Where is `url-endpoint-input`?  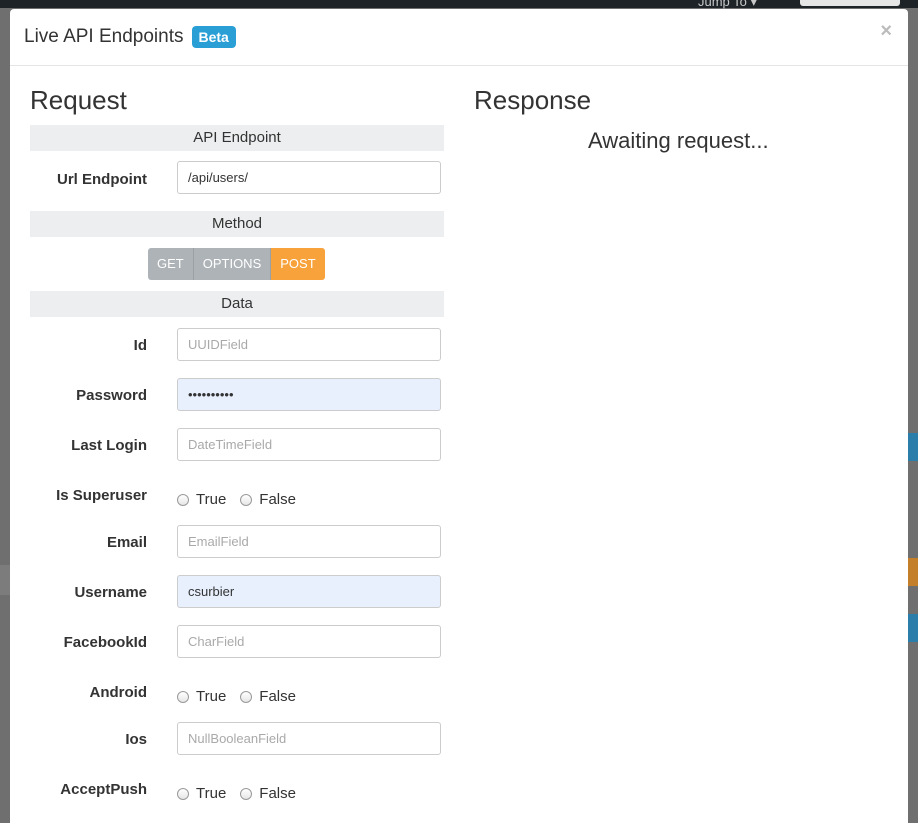 url-endpoint-input is located at coordinates (309, 177).